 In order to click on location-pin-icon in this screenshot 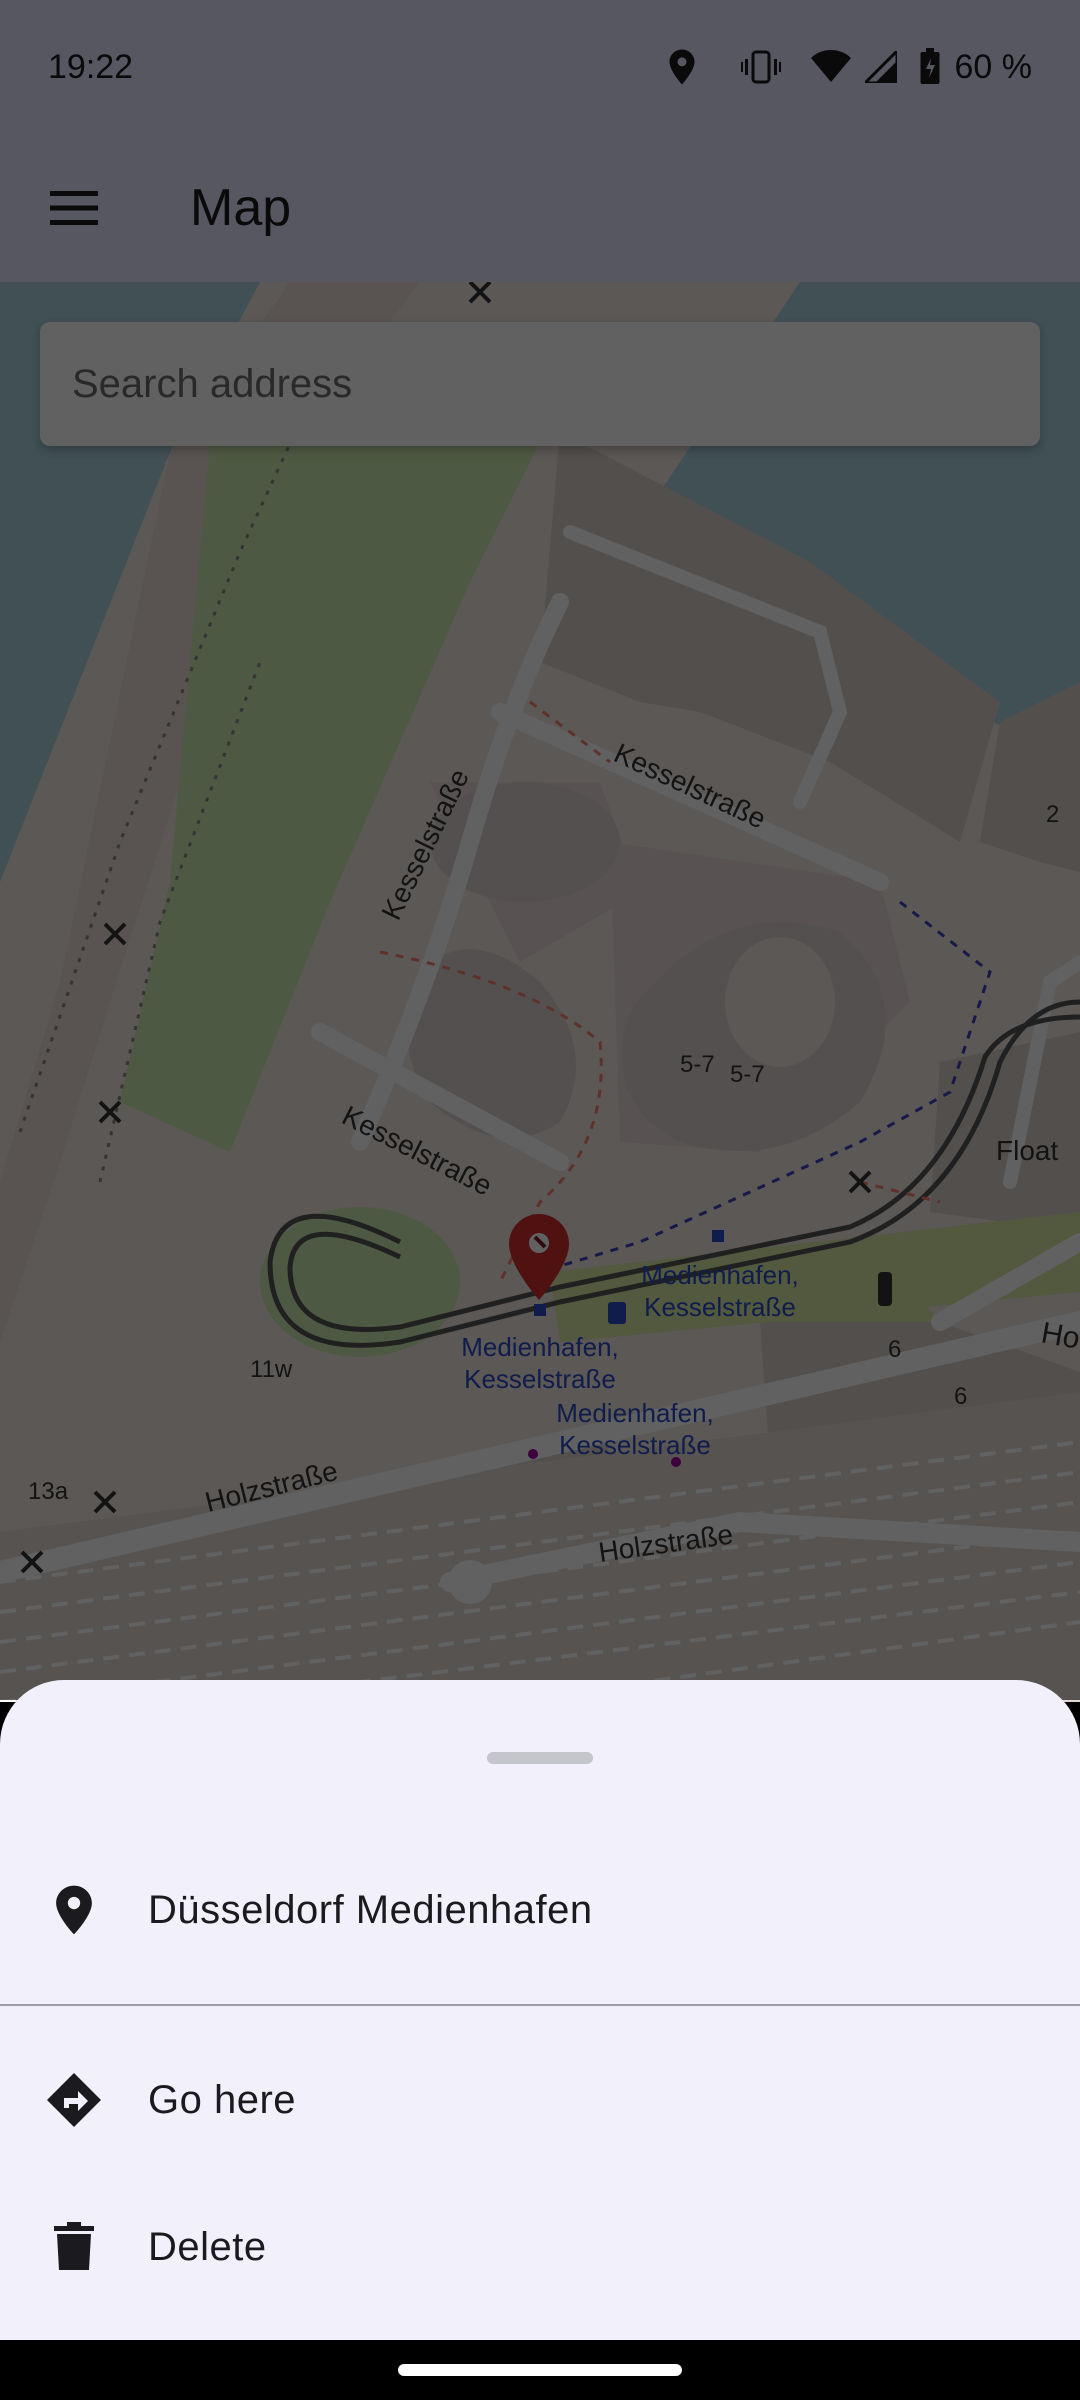, I will do `click(74, 1910)`.